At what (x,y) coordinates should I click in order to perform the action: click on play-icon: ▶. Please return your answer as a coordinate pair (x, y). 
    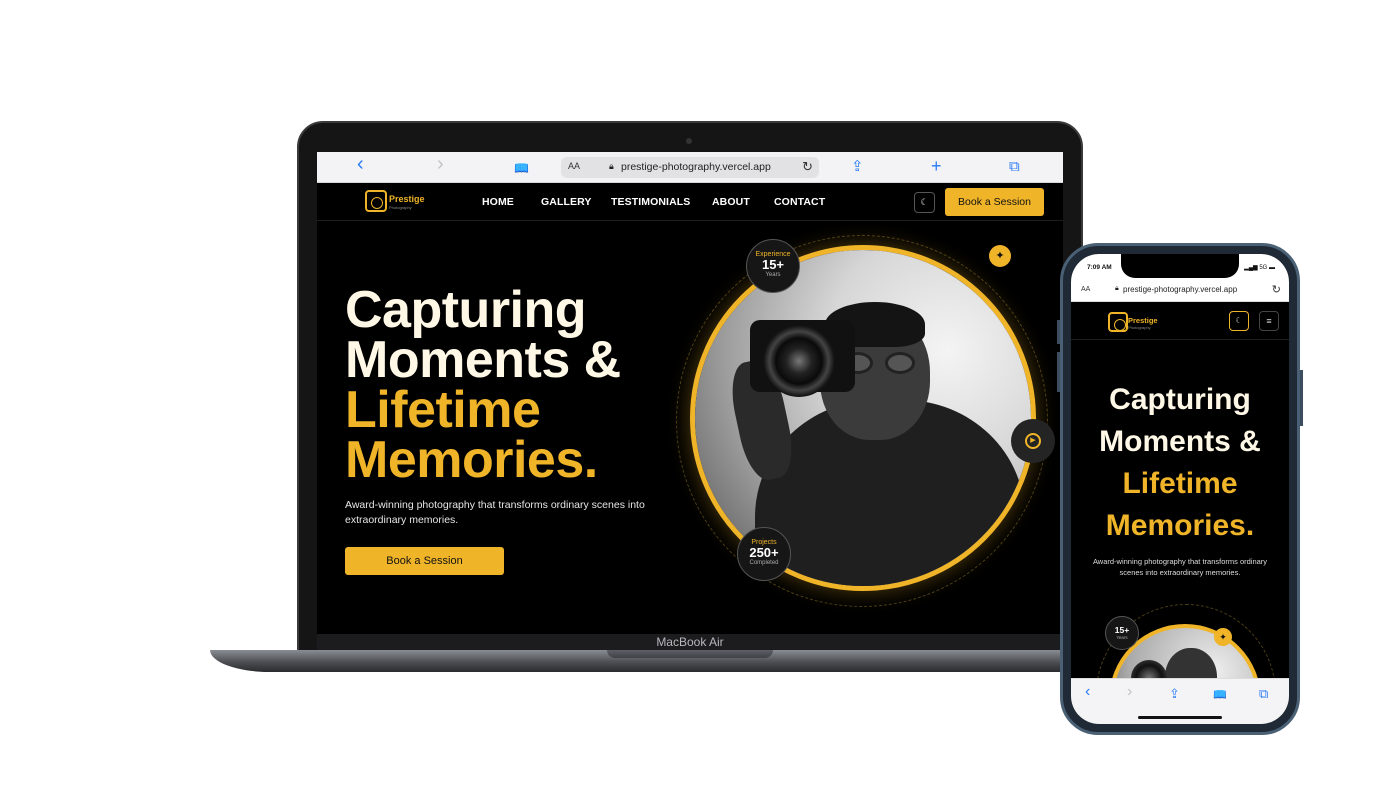
    Looking at the image, I should click on (1033, 441).